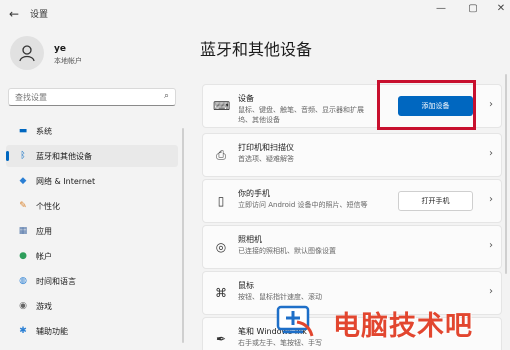  I want to click on sidebar-item-label: 辅助功能, so click(52, 331).